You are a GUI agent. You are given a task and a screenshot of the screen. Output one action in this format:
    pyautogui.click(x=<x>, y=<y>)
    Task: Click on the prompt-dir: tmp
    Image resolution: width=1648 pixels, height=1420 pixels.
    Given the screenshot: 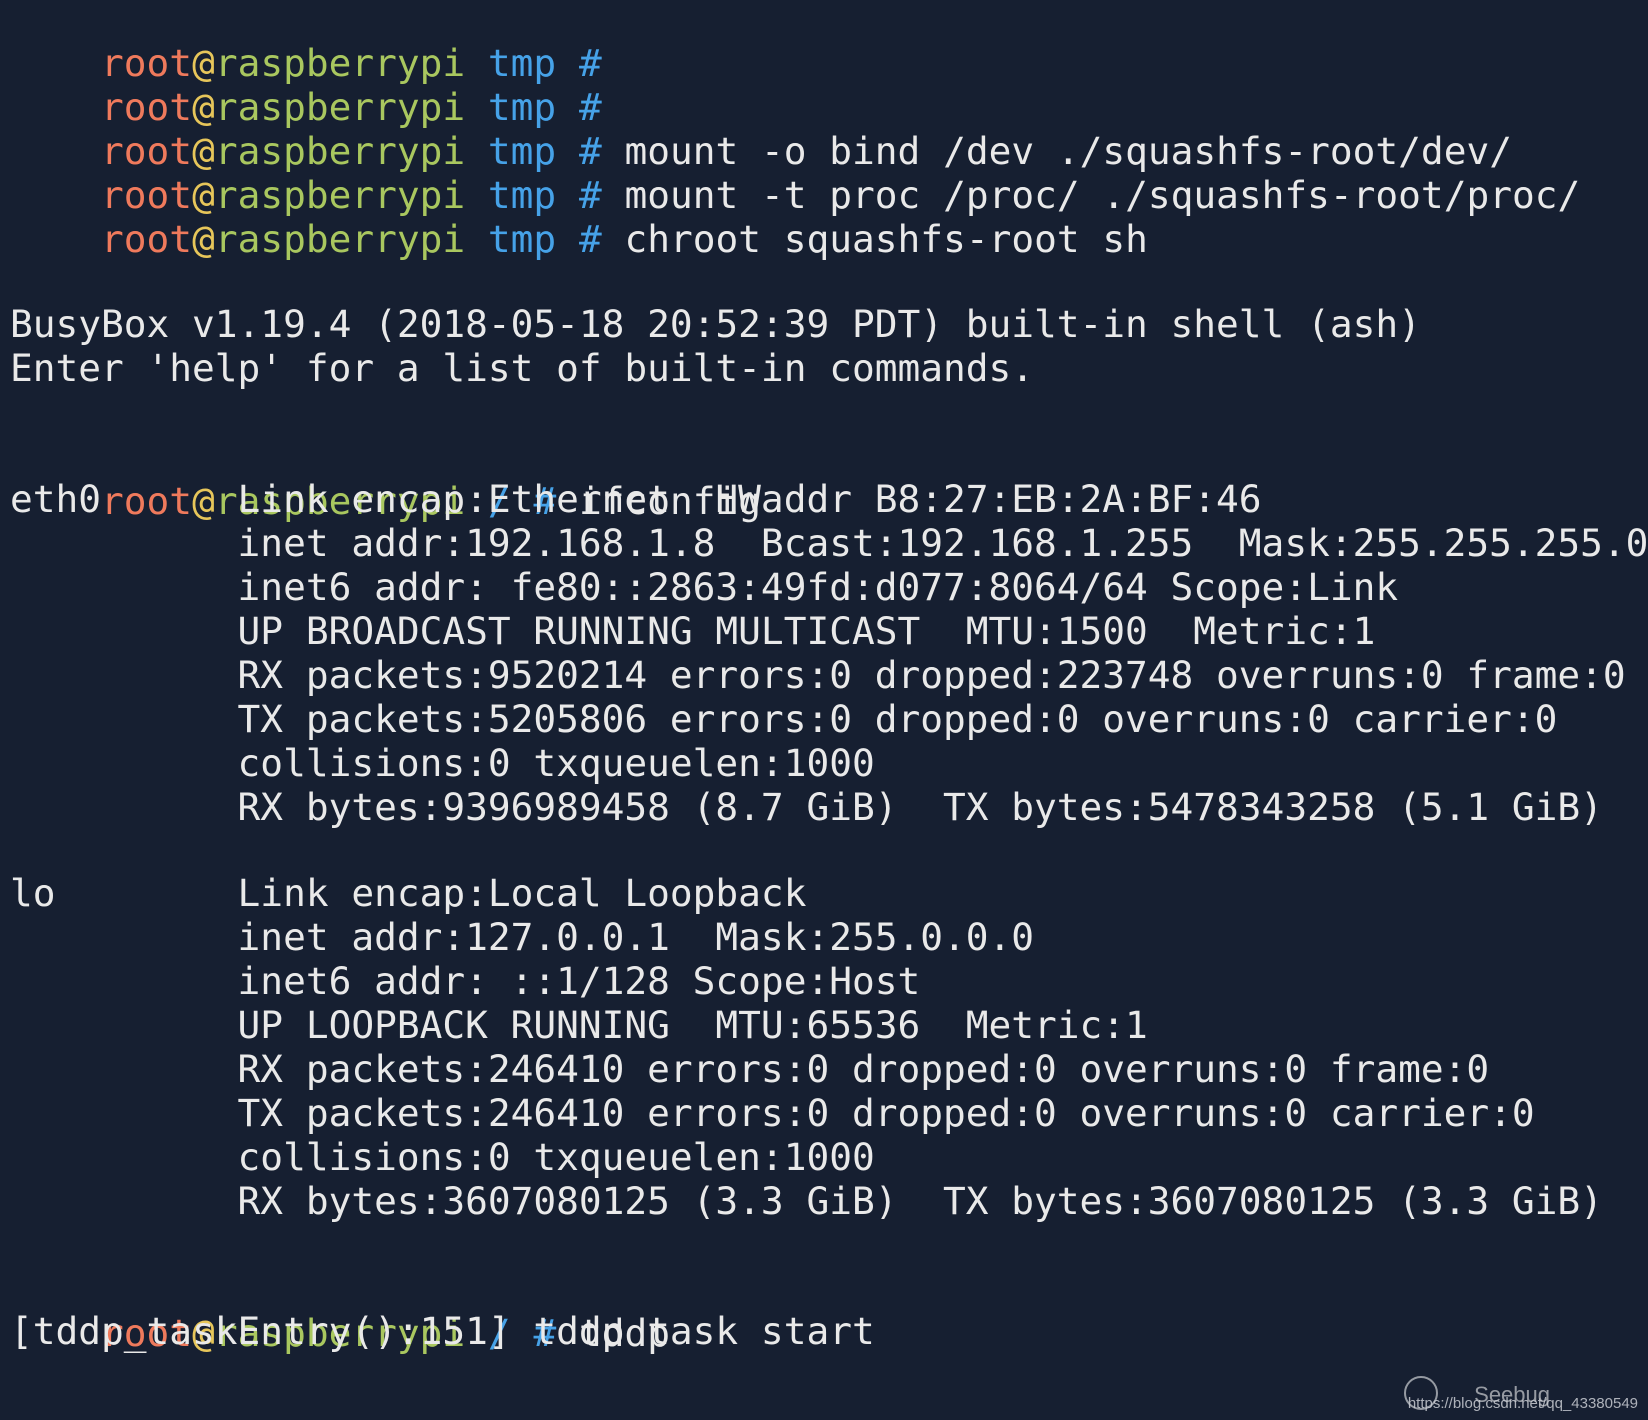 What is the action you would take?
    pyautogui.click(x=522, y=239)
    